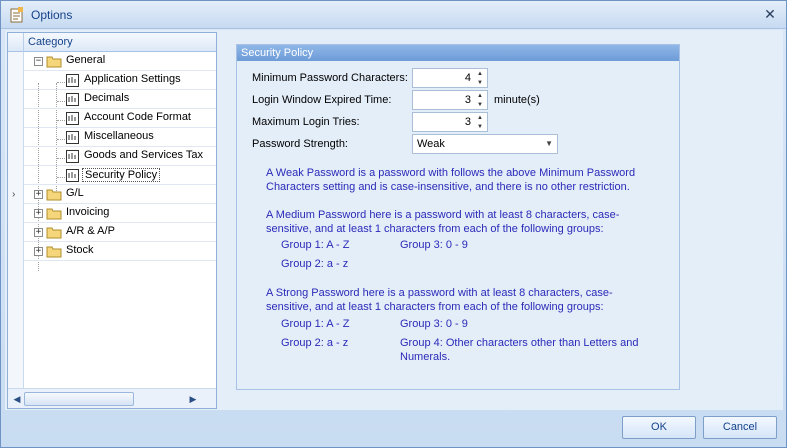 The image size is (787, 448). What do you see at coordinates (120, 61) in the screenshot?
I see `tree-node-general: − General` at bounding box center [120, 61].